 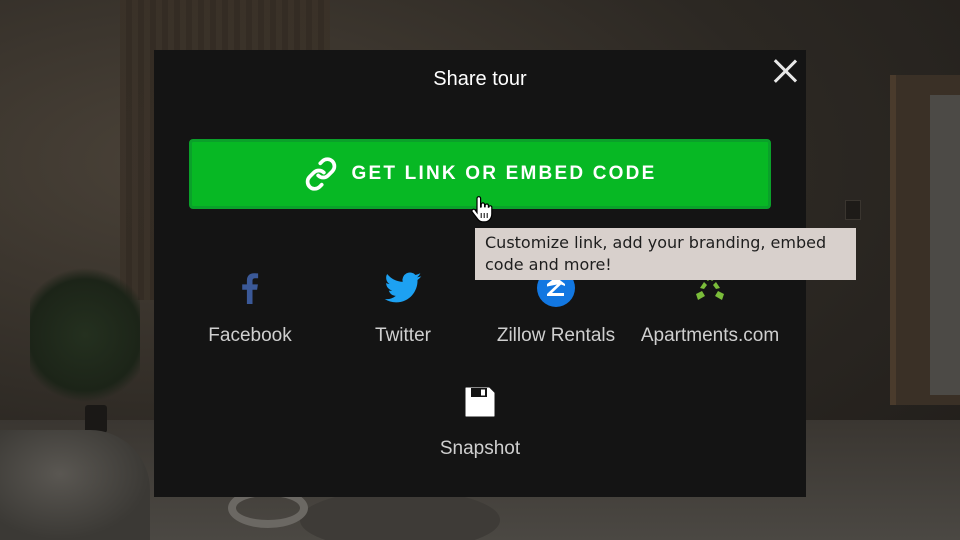 I want to click on background-wall-switch, so click(x=853, y=210).